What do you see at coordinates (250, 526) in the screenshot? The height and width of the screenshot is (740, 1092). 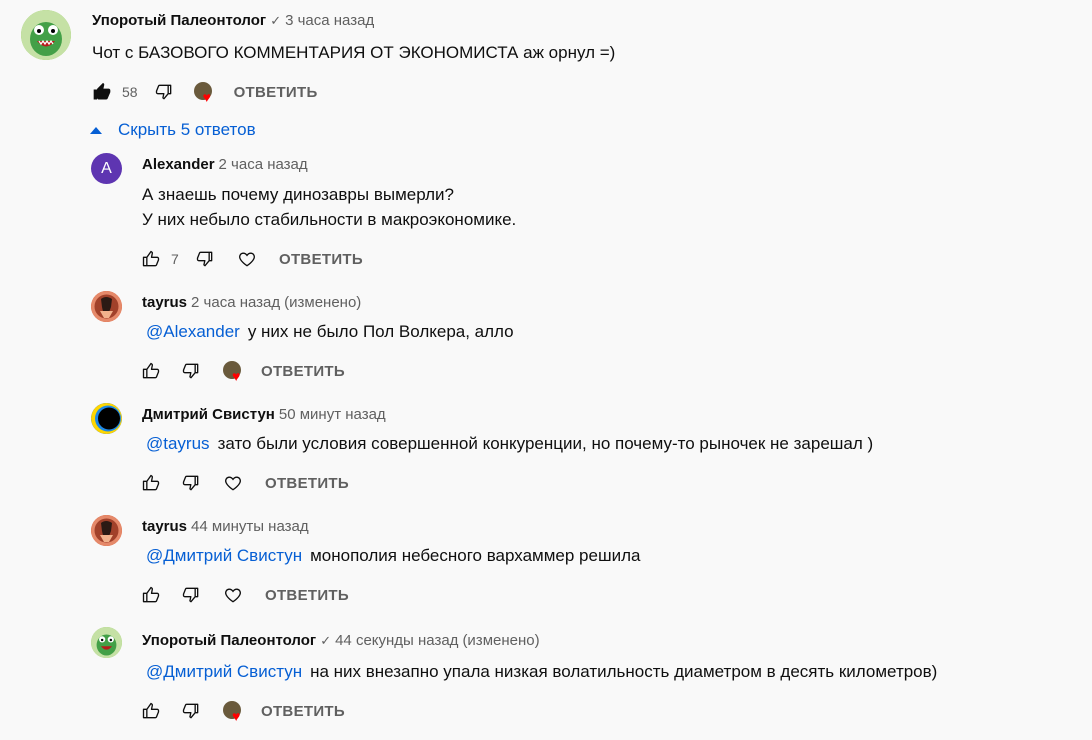 I see `comment-time: 44 минуты назад` at bounding box center [250, 526].